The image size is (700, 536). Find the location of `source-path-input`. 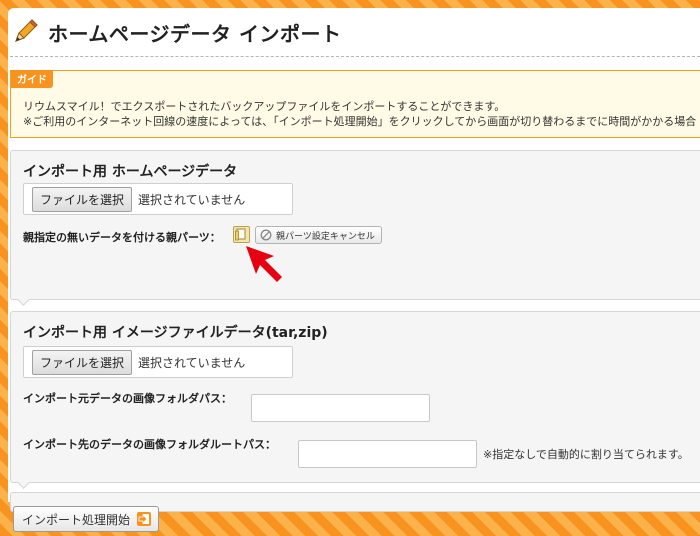

source-path-input is located at coordinates (340, 408).